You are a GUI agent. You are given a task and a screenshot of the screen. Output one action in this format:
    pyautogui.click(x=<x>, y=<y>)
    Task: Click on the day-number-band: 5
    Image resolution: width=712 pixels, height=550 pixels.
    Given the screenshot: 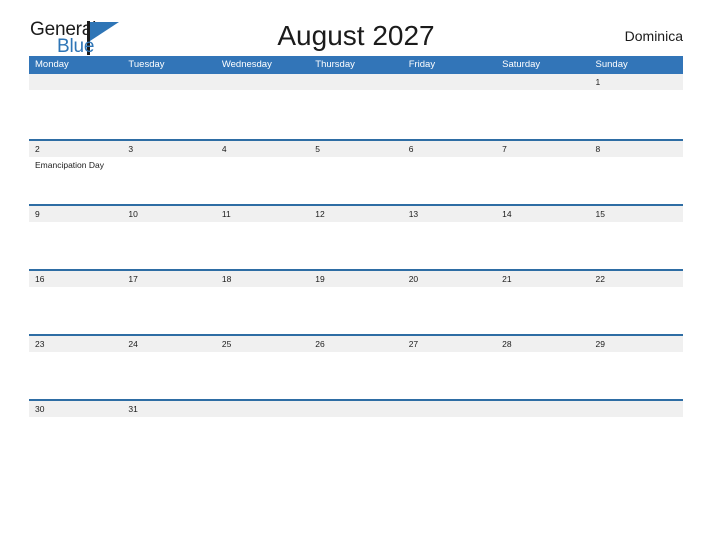 What is the action you would take?
    pyautogui.click(x=356, y=149)
    